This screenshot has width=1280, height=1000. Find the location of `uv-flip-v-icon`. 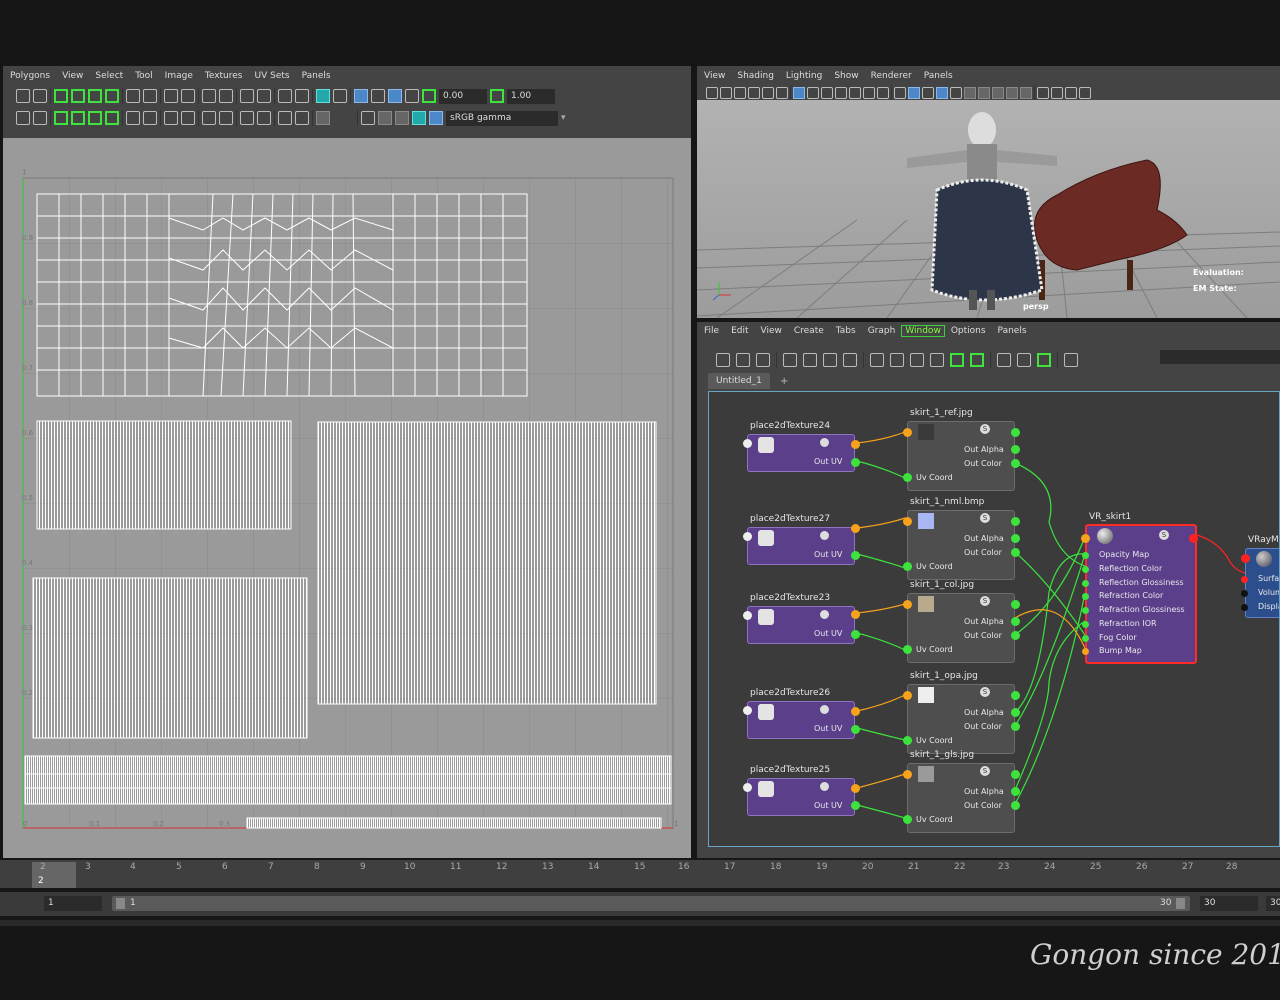

uv-flip-v-icon is located at coordinates (78, 96).